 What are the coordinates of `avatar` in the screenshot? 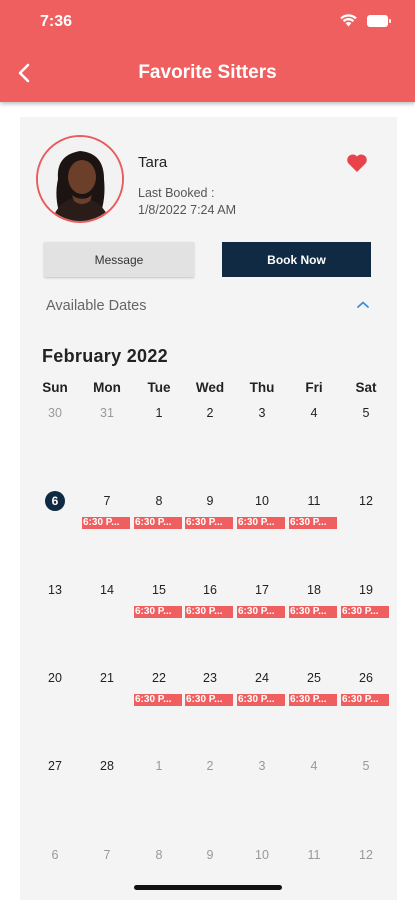 It's located at (80, 179).